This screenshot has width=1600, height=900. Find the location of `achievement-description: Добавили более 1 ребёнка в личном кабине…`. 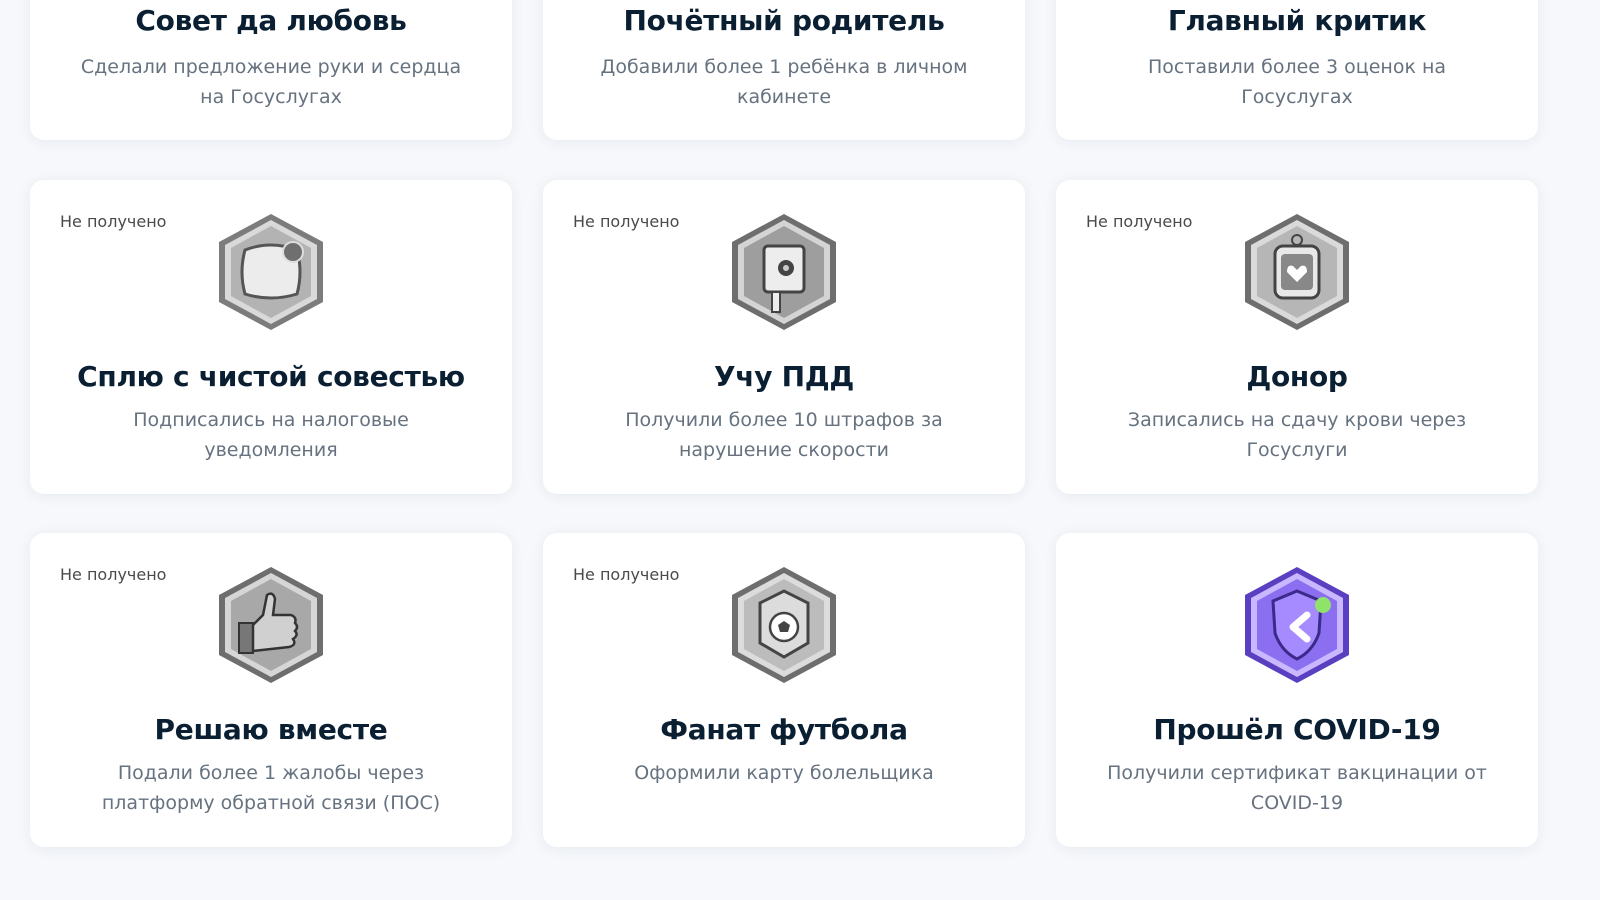

achievement-description: Добавили более 1 ребёнка в личном кабине… is located at coordinates (784, 82).